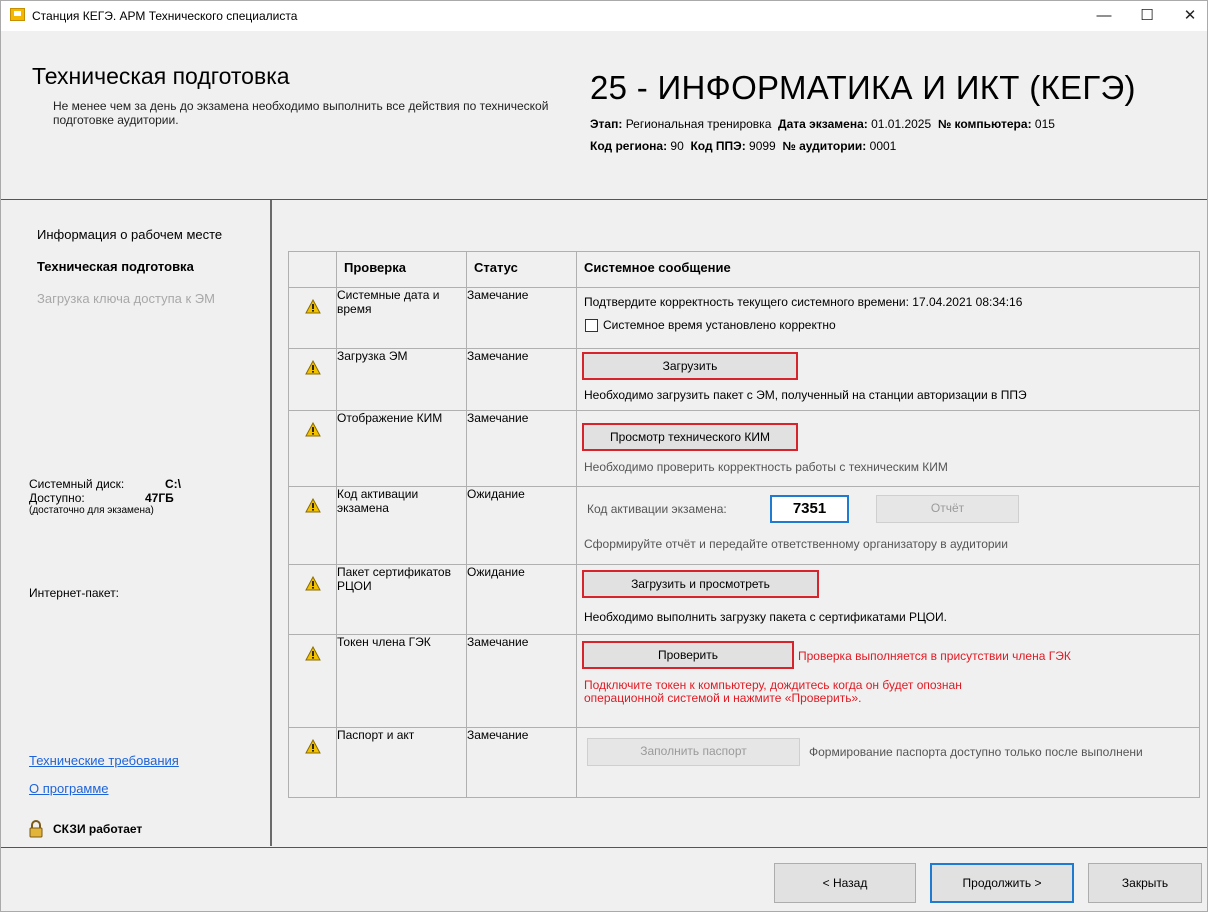 This screenshot has width=1208, height=912. What do you see at coordinates (693, 752) in the screenshot?
I see `fill-passport-button: Заполнить паспорт` at bounding box center [693, 752].